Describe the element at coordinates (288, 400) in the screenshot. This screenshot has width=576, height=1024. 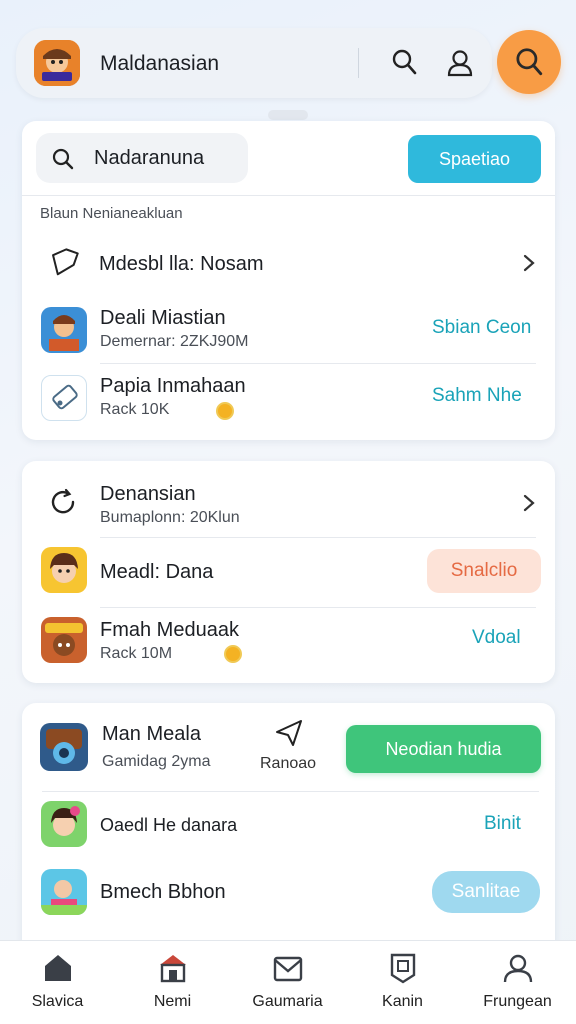
I see `list-item: Papia Inmahaan Rack 10K Sahm Nhe` at that location.